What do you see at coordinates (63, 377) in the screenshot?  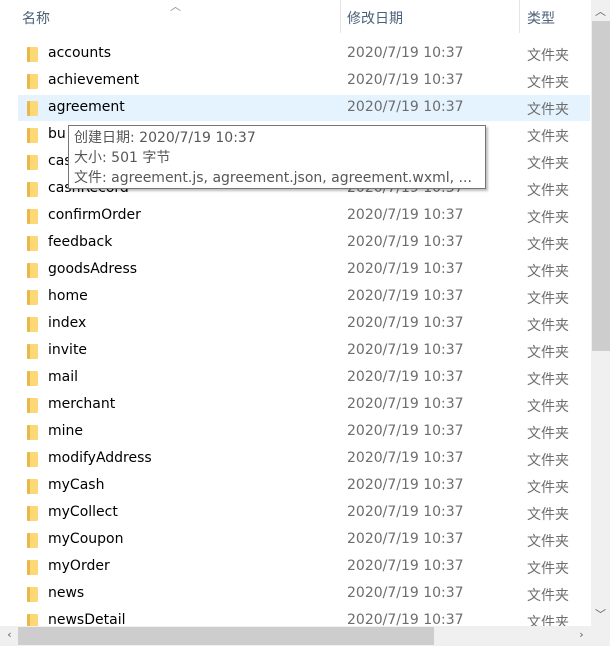 I see `file-name: mail` at bounding box center [63, 377].